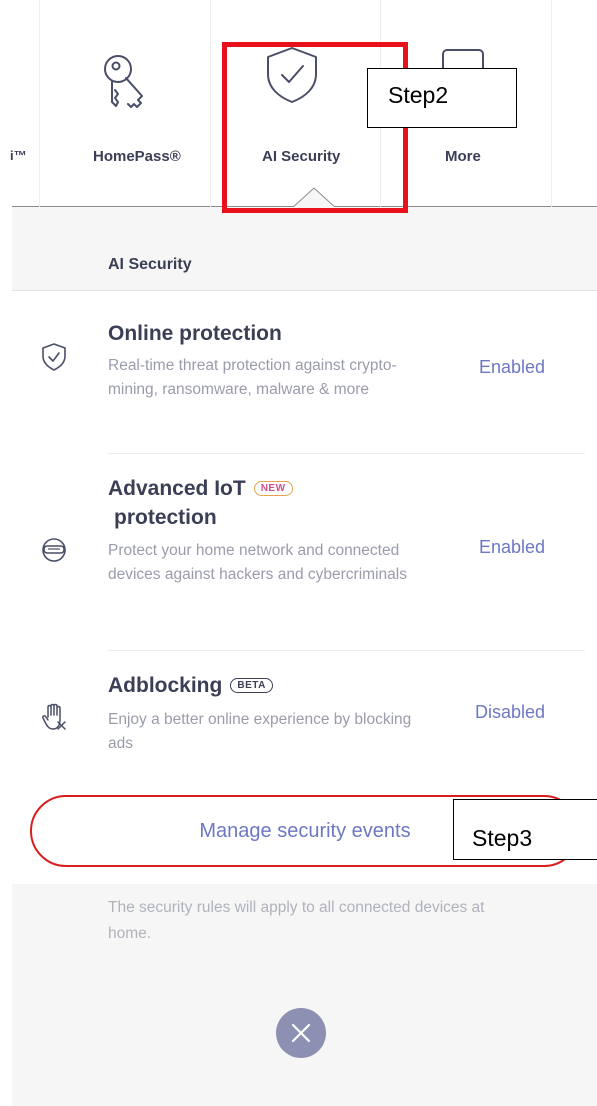  I want to click on feature-title-line2: protection, so click(165, 517).